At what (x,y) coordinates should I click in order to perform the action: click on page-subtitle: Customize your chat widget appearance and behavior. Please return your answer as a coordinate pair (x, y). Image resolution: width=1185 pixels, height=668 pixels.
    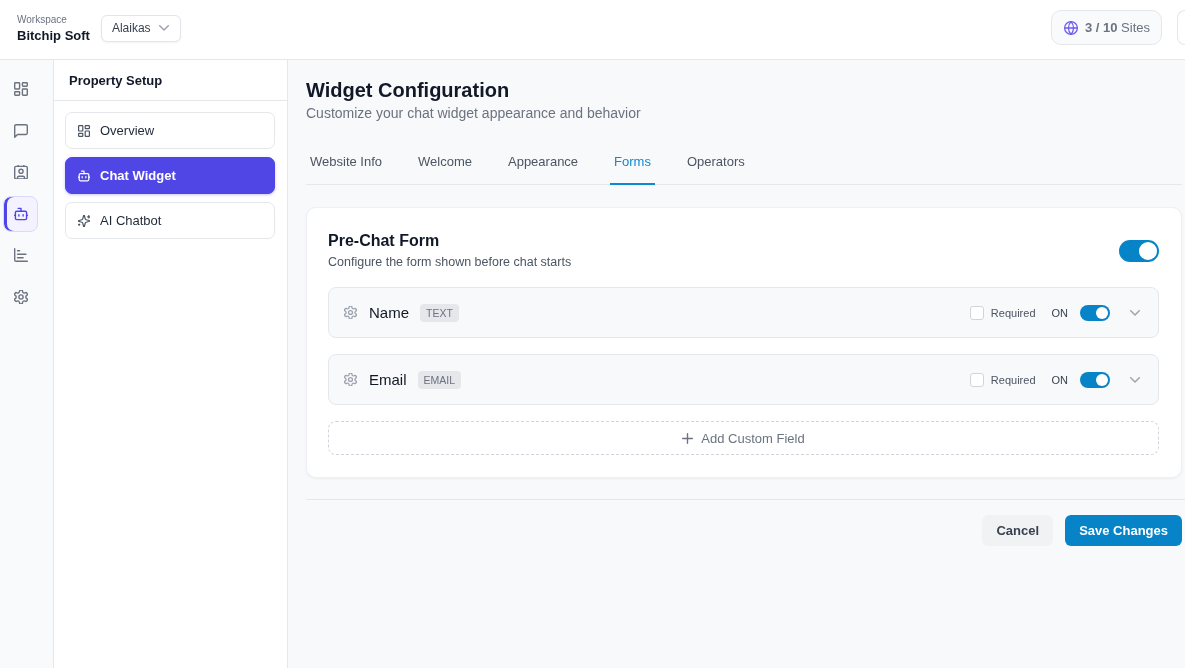
    Looking at the image, I should click on (473, 113).